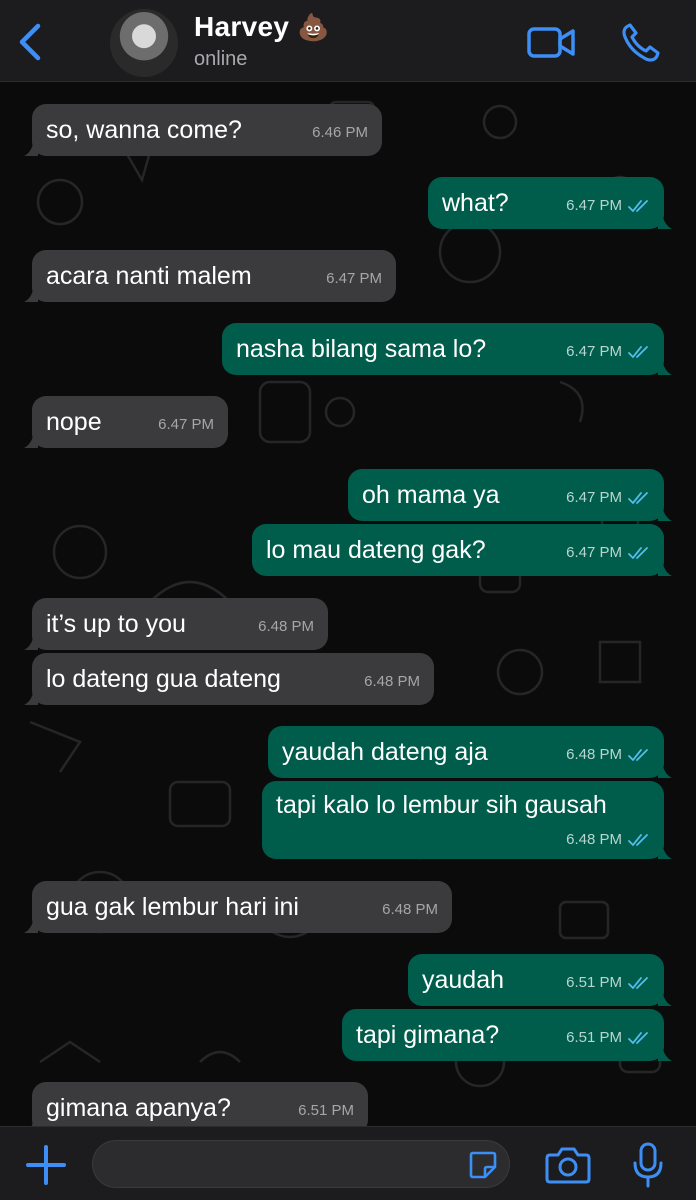  Describe the element at coordinates (431, 495) in the screenshot. I see `message-text: oh mama ya` at that location.